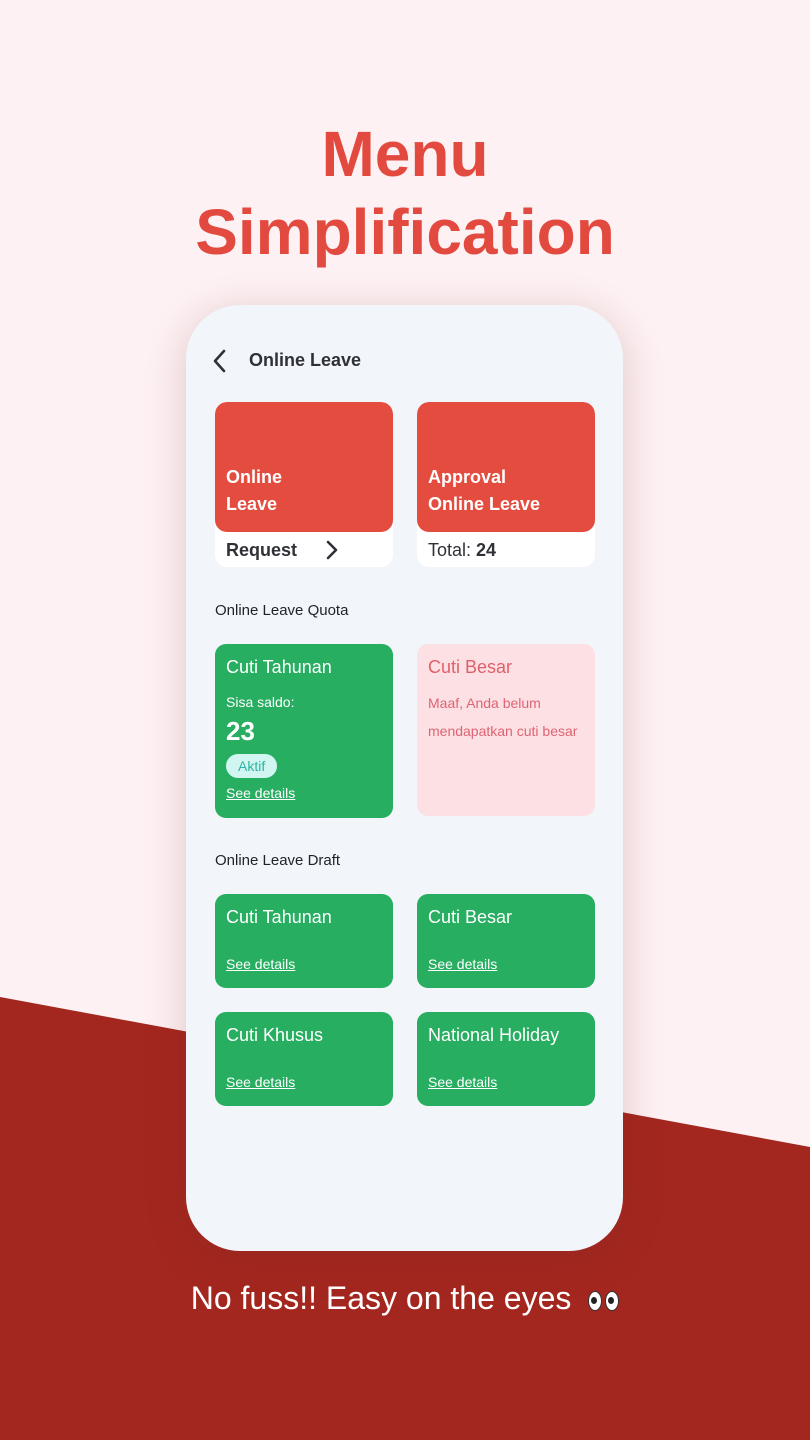 This screenshot has width=810, height=1440. I want to click on headline-line1: Menu, so click(405, 154).